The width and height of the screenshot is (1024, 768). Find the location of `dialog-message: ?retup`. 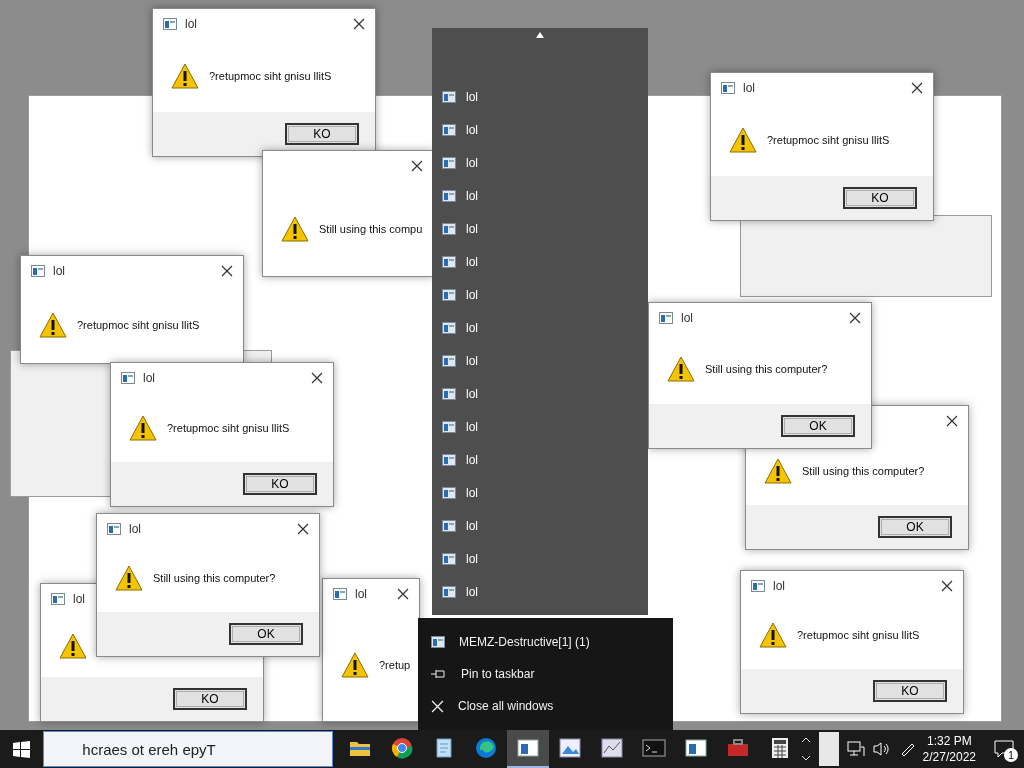

dialog-message: ?retup is located at coordinates (395, 665).